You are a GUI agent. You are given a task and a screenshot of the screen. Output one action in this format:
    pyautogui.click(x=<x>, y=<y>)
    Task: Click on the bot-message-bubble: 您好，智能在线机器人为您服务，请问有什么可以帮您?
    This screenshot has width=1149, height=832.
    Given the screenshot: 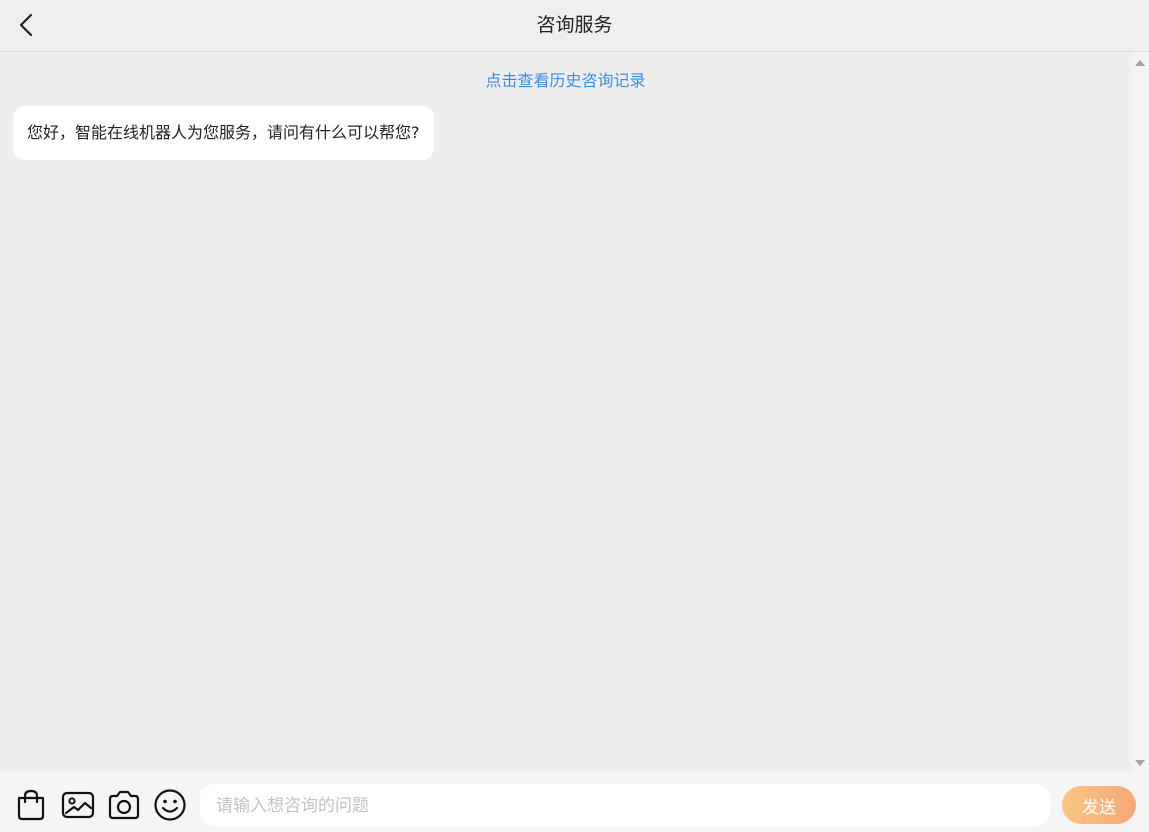 What is the action you would take?
    pyautogui.click(x=223, y=133)
    